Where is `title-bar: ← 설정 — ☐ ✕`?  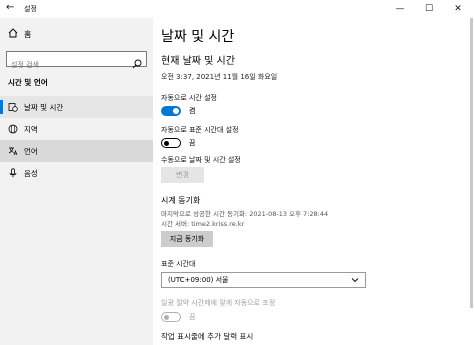
title-bar: ← 설정 — ☐ ✕ is located at coordinates (237, 9).